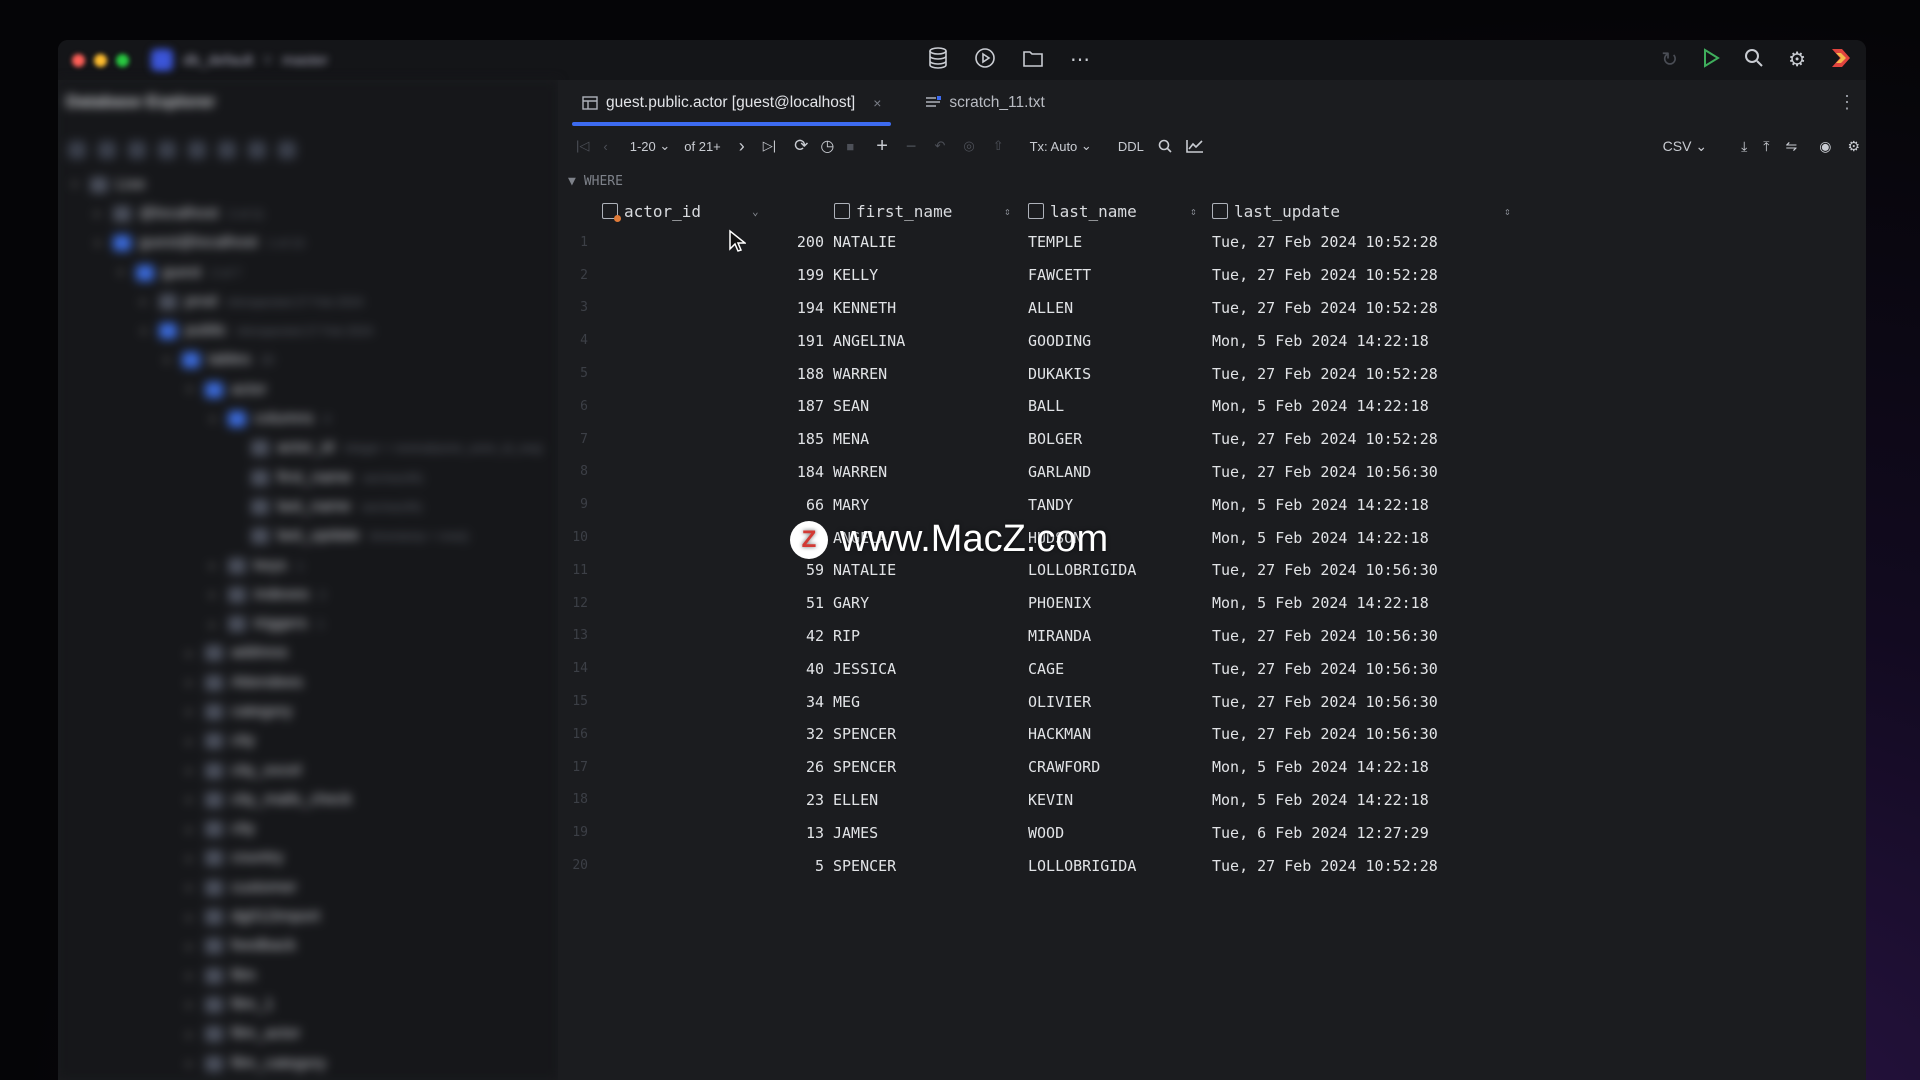  I want to click on cell-actor-id: 66, so click(732, 504).